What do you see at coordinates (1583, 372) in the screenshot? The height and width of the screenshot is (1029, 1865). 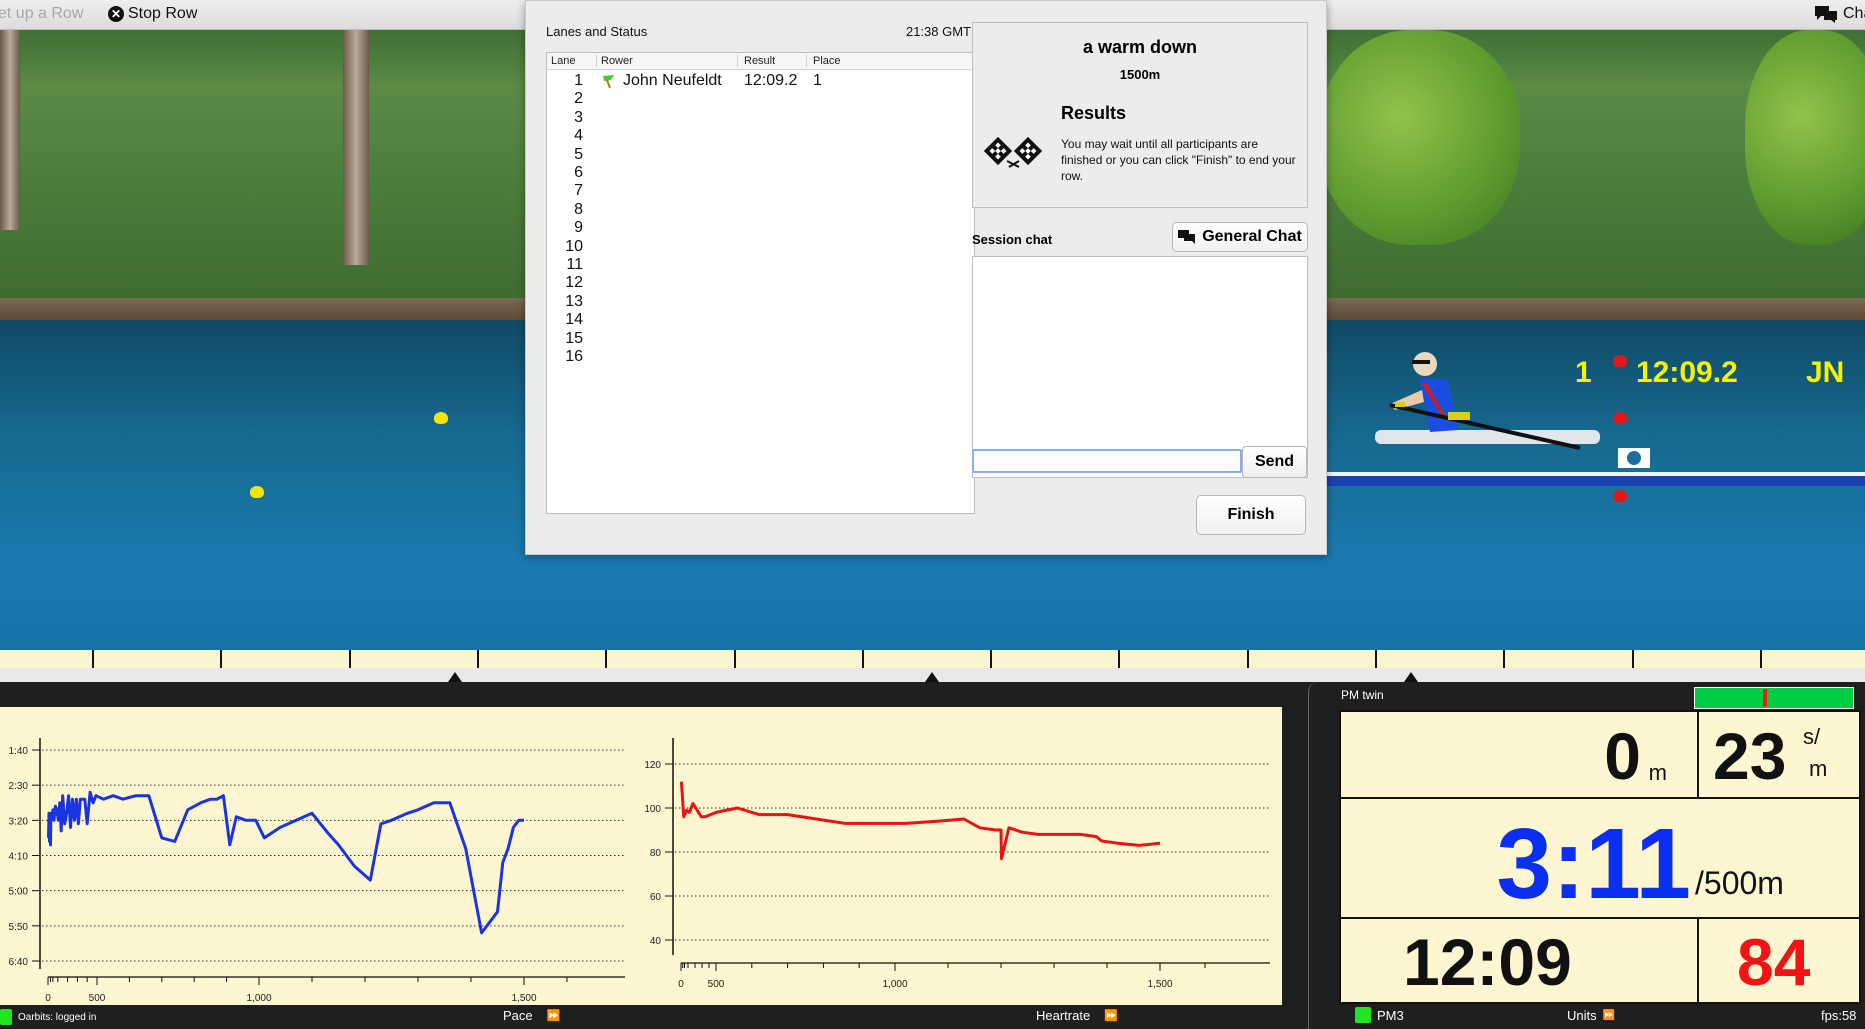 I see `overlay-place: 1` at bounding box center [1583, 372].